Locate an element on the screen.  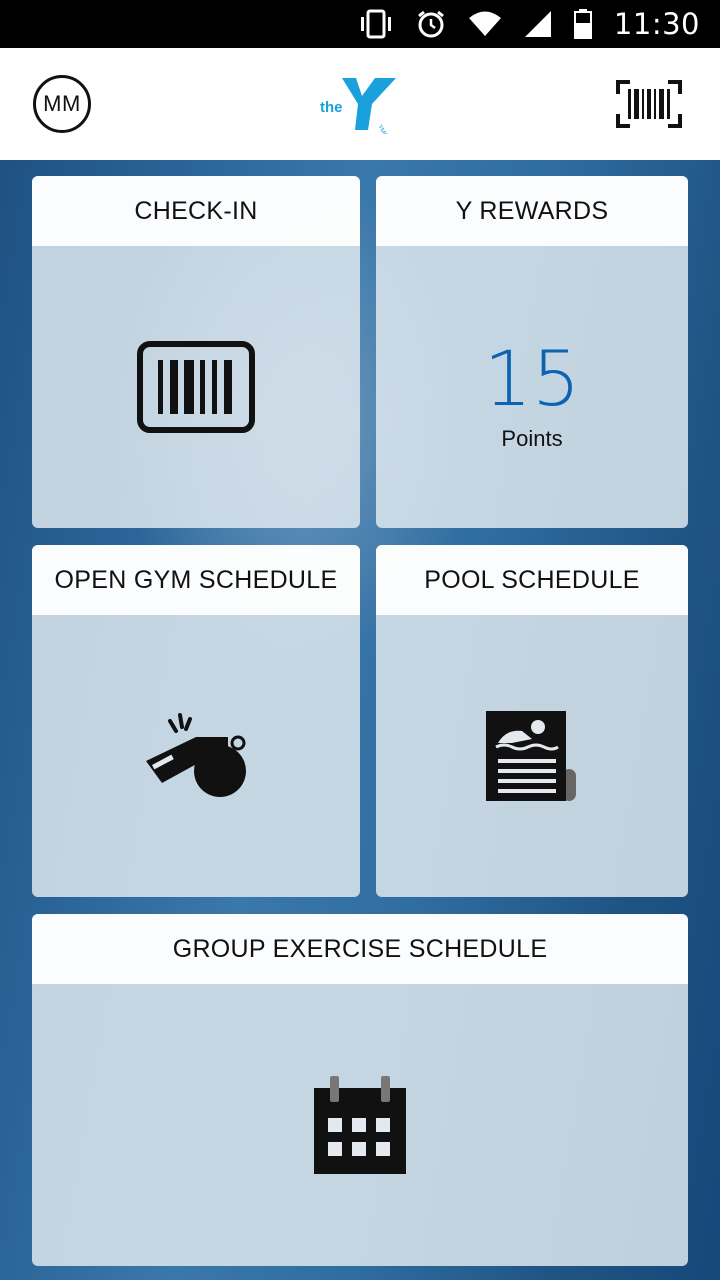
avatar: MM is located at coordinates (62, 104).